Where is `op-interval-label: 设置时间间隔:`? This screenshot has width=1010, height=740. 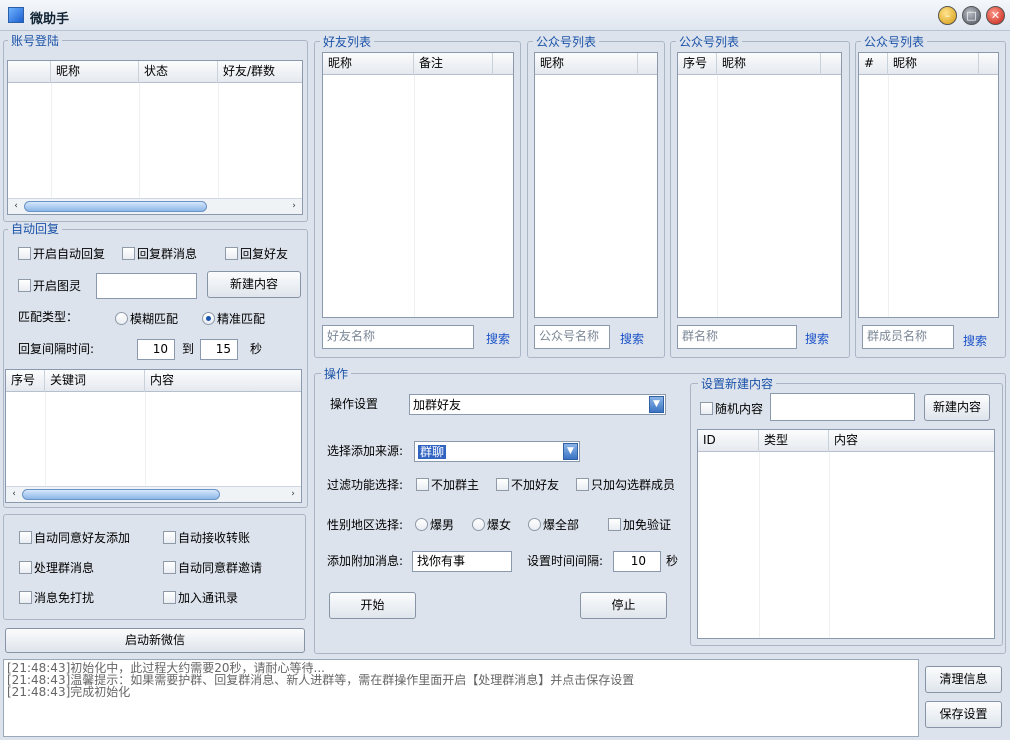 op-interval-label: 设置时间间隔: is located at coordinates (565, 561).